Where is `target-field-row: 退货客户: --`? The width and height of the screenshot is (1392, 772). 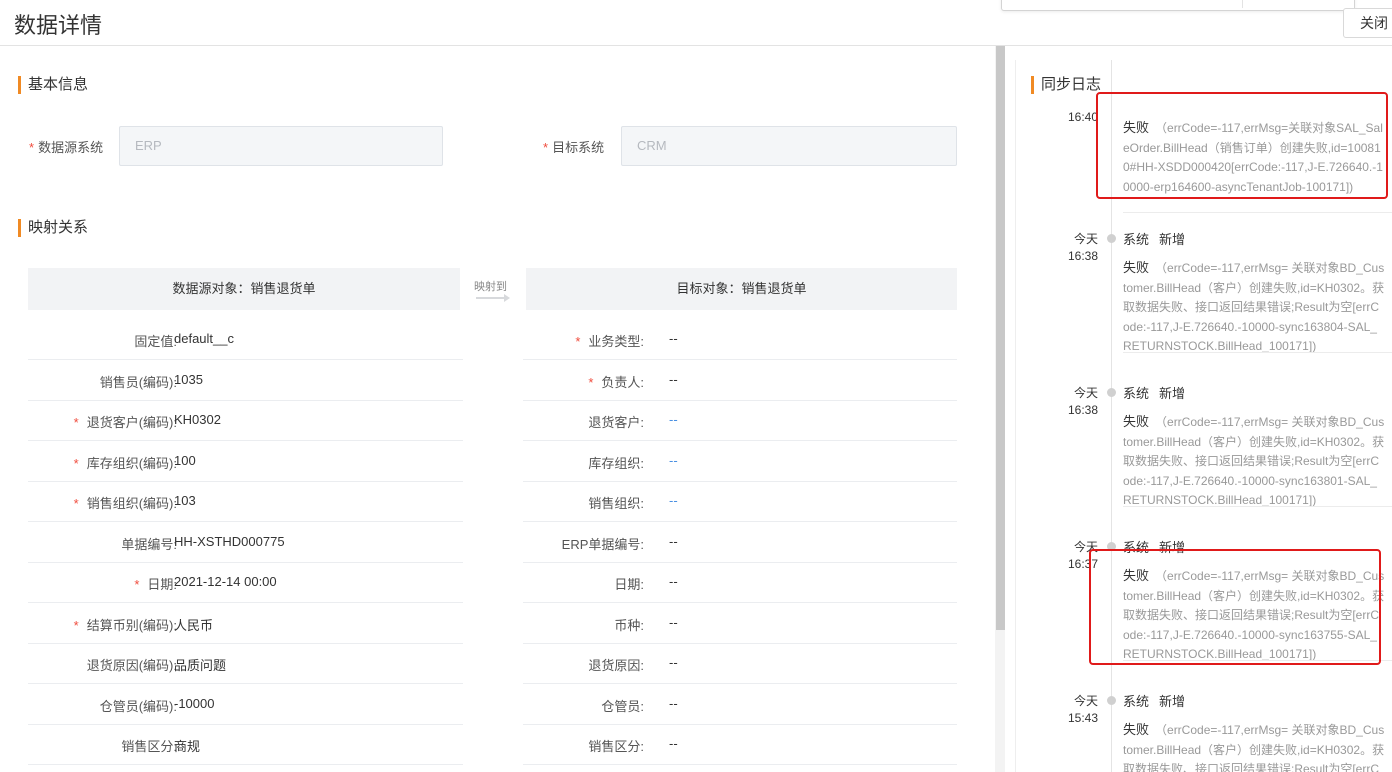
target-field-row: 退货客户: -- is located at coordinates (740, 420).